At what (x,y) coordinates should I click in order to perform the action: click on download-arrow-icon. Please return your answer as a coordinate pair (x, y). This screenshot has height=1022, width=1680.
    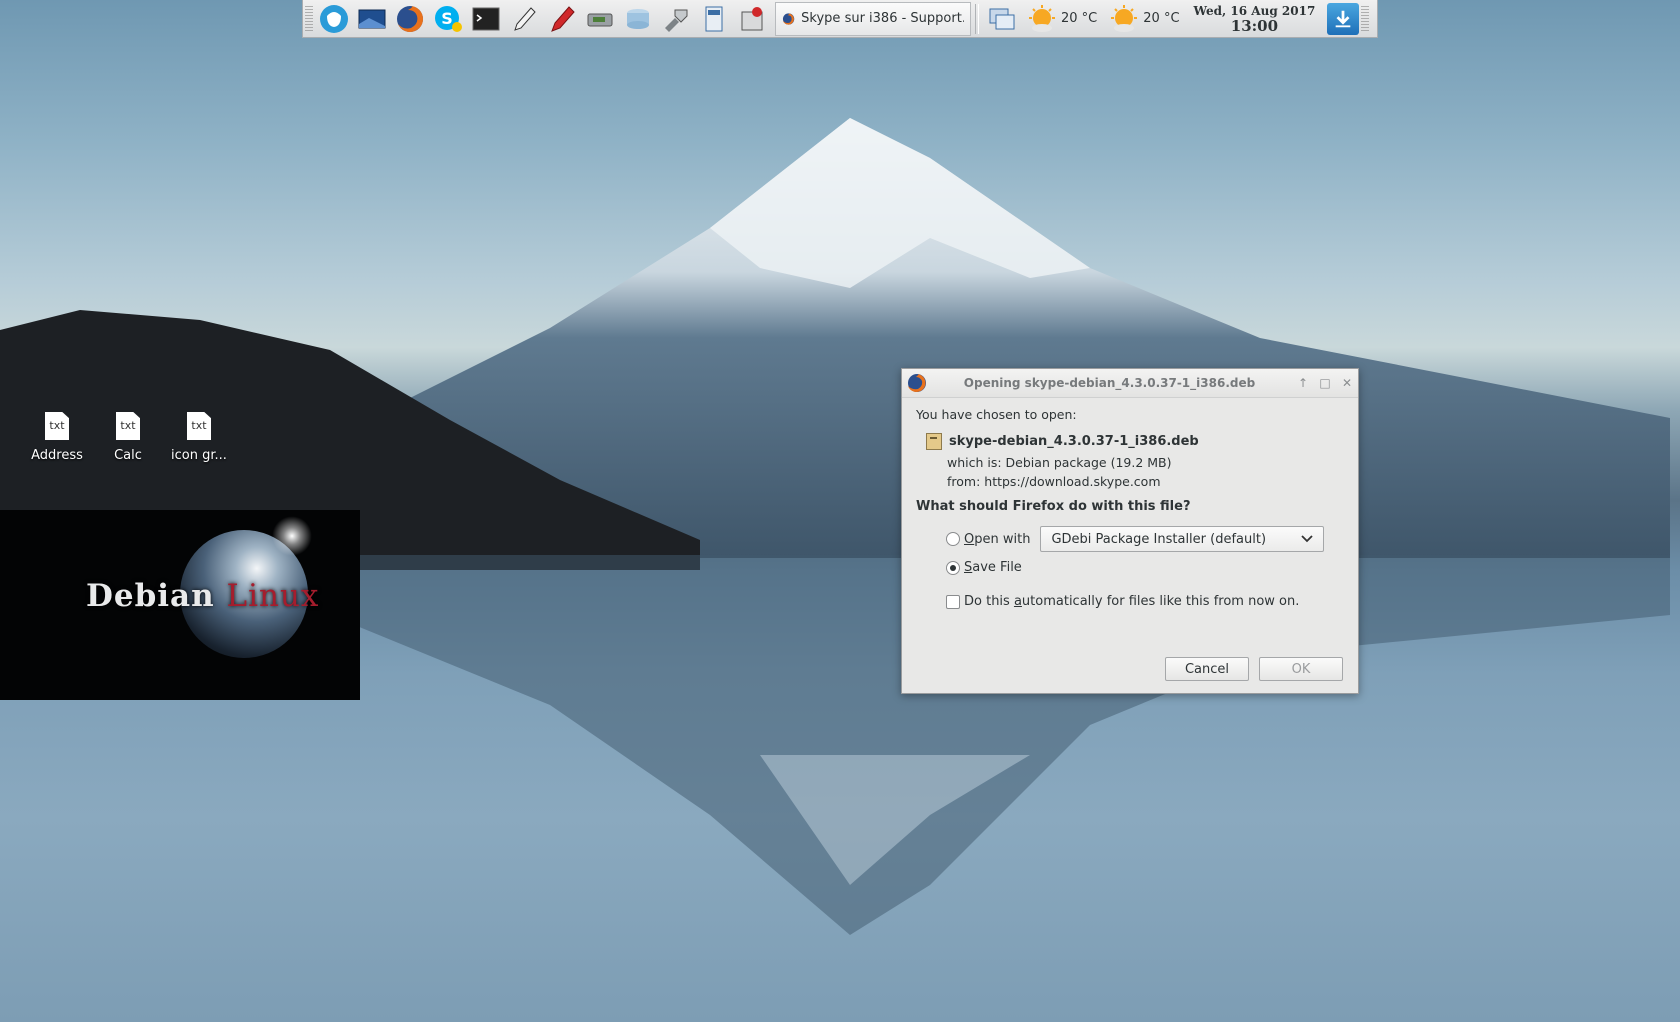
    Looking at the image, I should click on (1343, 18).